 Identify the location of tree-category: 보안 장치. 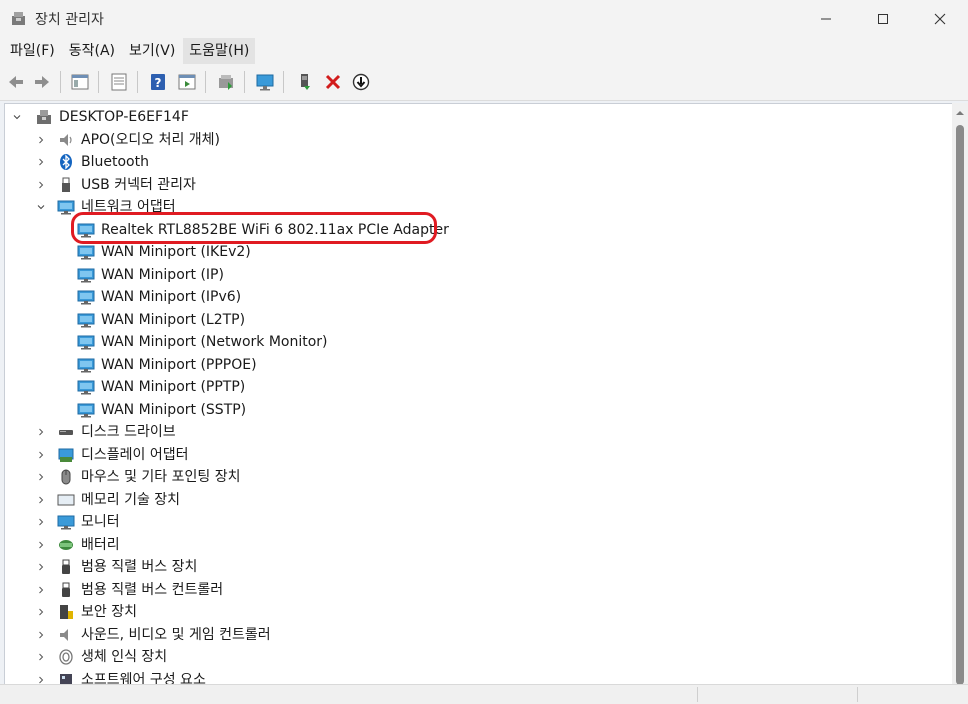
(86, 612).